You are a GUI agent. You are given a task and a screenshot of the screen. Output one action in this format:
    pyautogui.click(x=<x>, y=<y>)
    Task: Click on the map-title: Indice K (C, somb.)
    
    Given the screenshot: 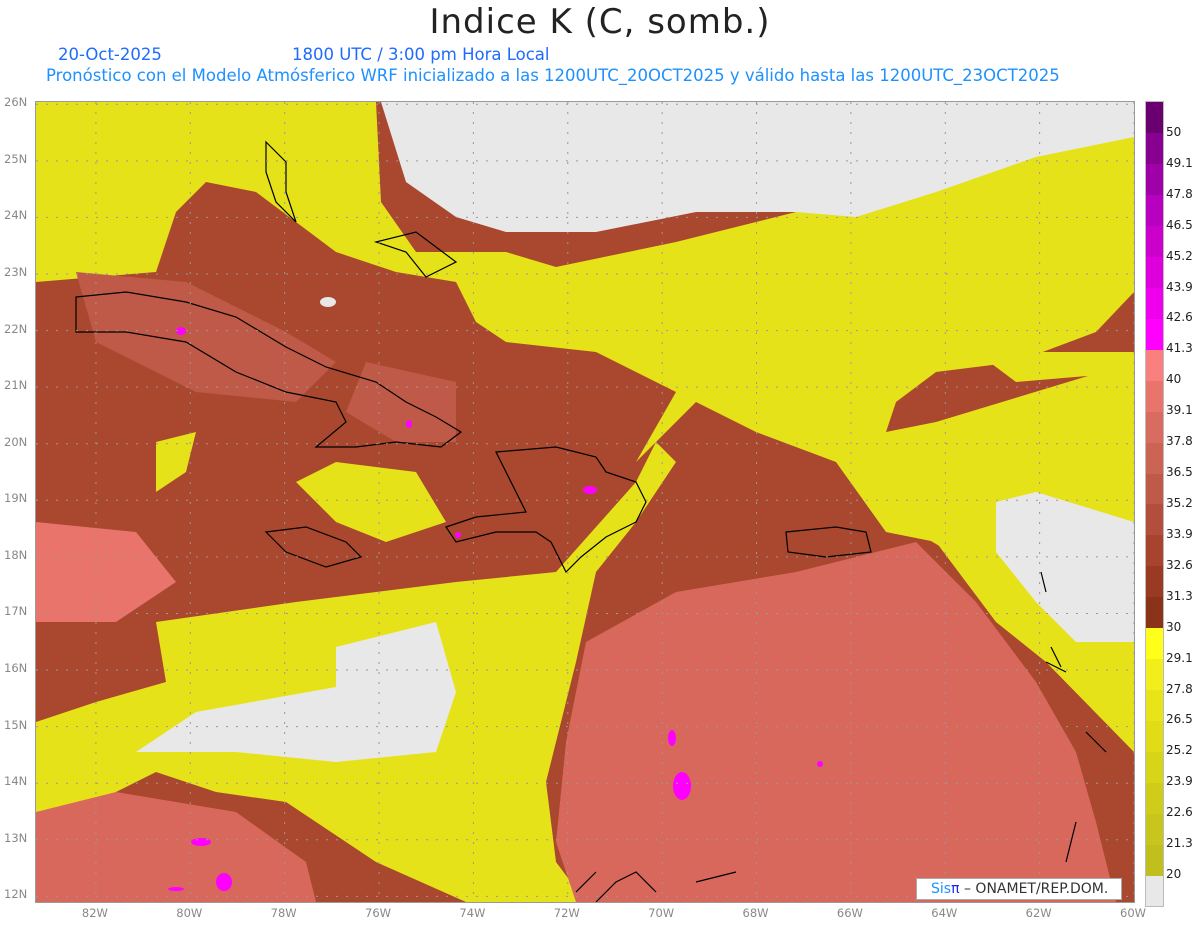 What is the action you would take?
    pyautogui.click(x=600, y=22)
    